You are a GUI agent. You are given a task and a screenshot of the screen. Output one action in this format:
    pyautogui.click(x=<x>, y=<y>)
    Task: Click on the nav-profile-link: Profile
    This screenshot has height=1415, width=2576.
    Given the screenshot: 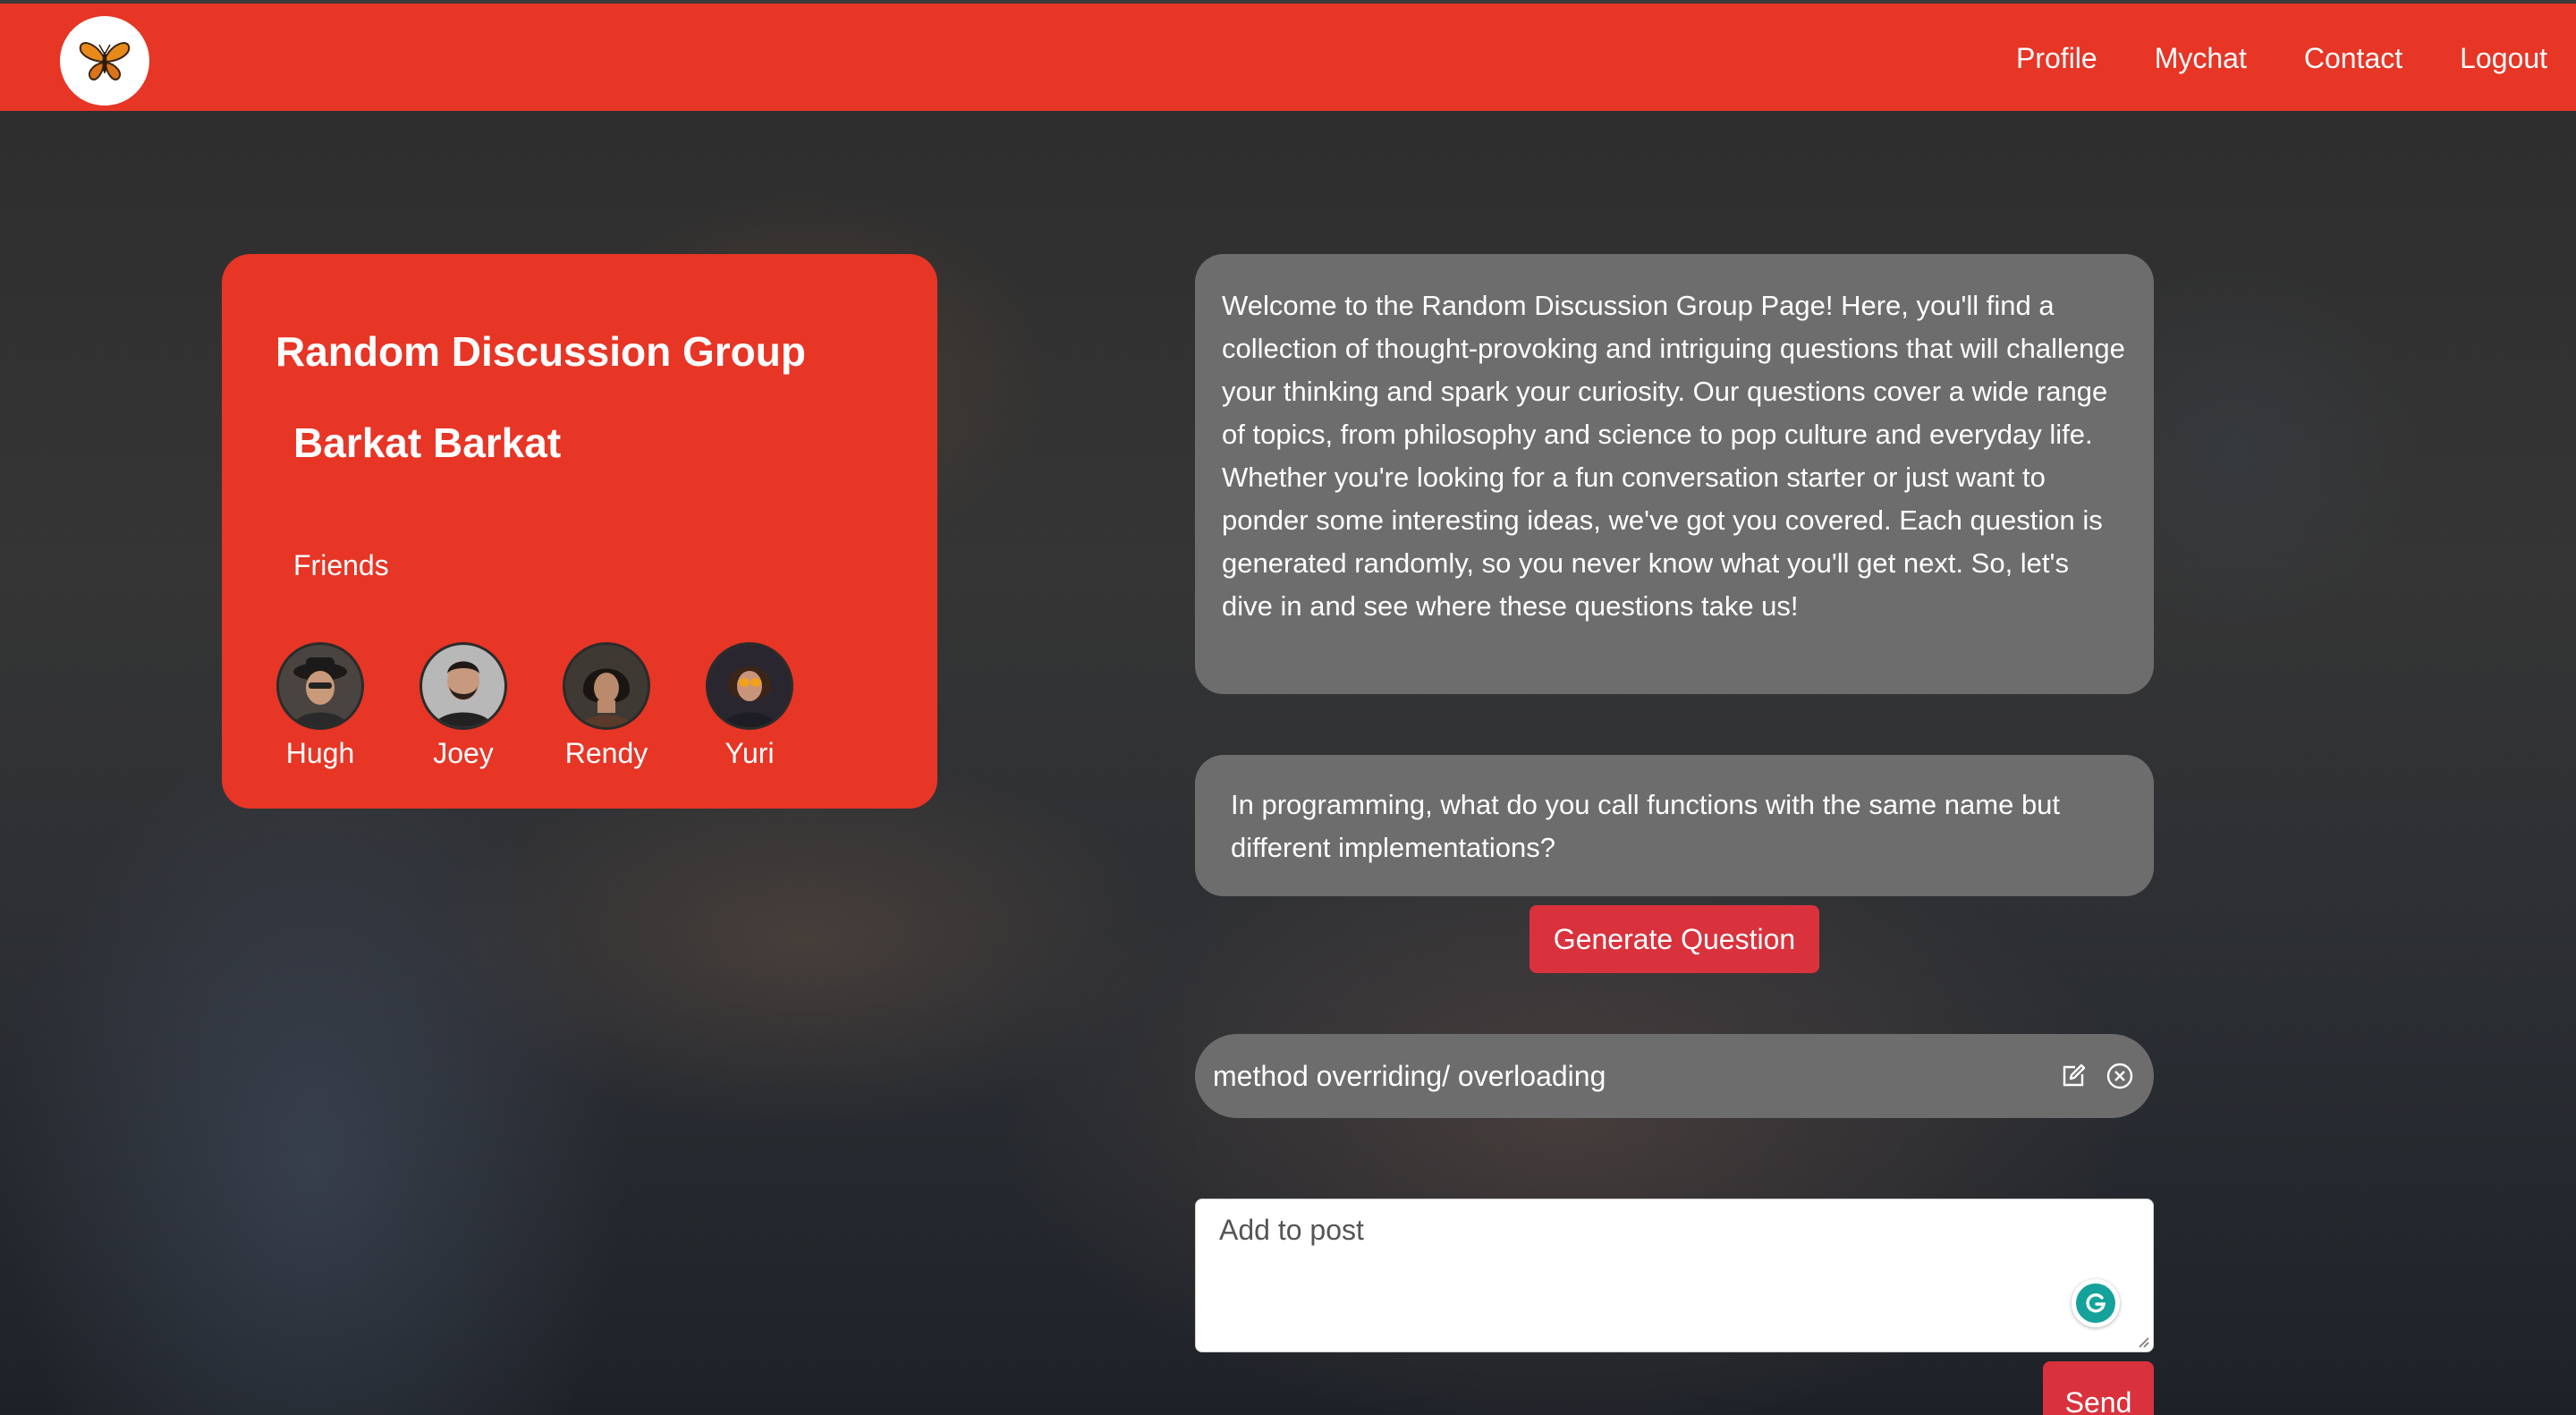 What is the action you would take?
    pyautogui.click(x=2056, y=59)
    